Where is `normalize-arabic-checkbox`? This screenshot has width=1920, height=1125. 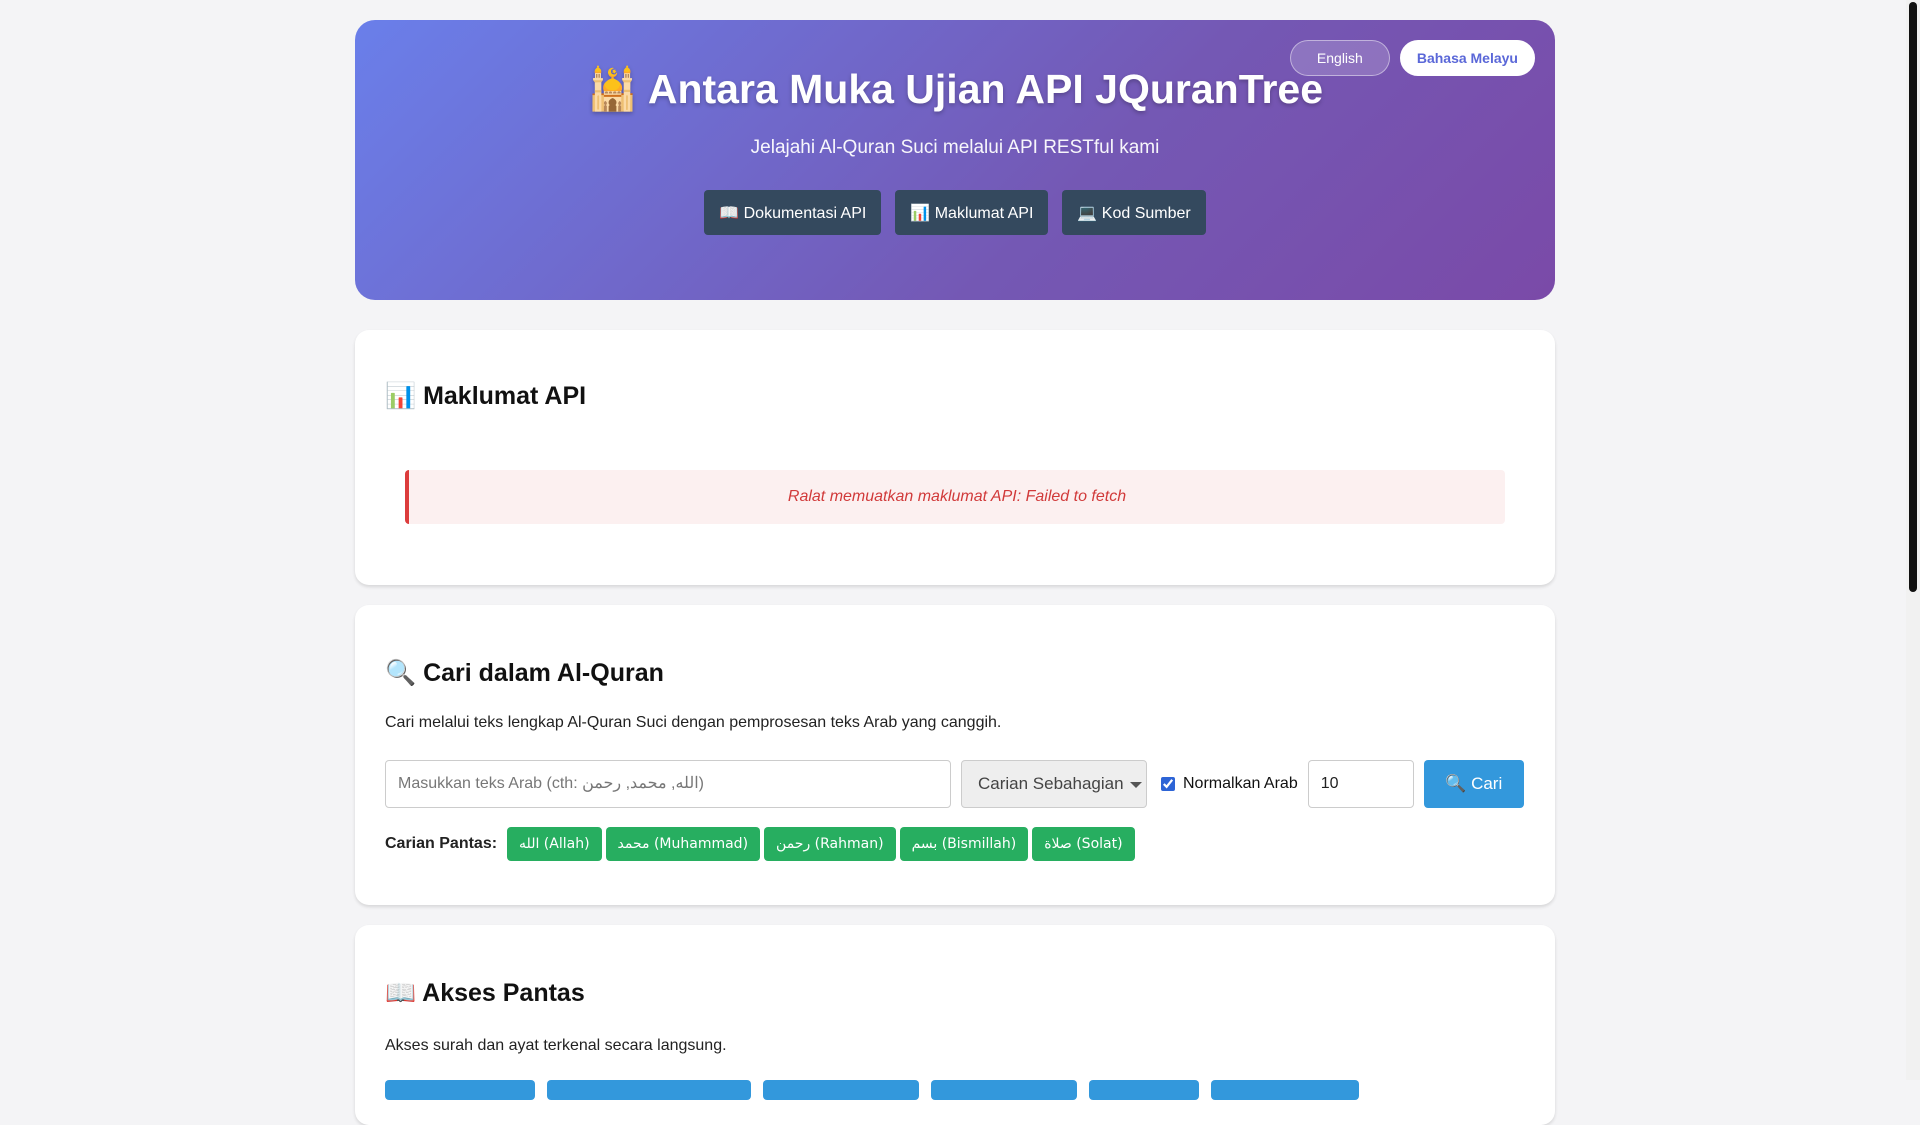
normalize-arabic-checkbox is located at coordinates (1168, 784).